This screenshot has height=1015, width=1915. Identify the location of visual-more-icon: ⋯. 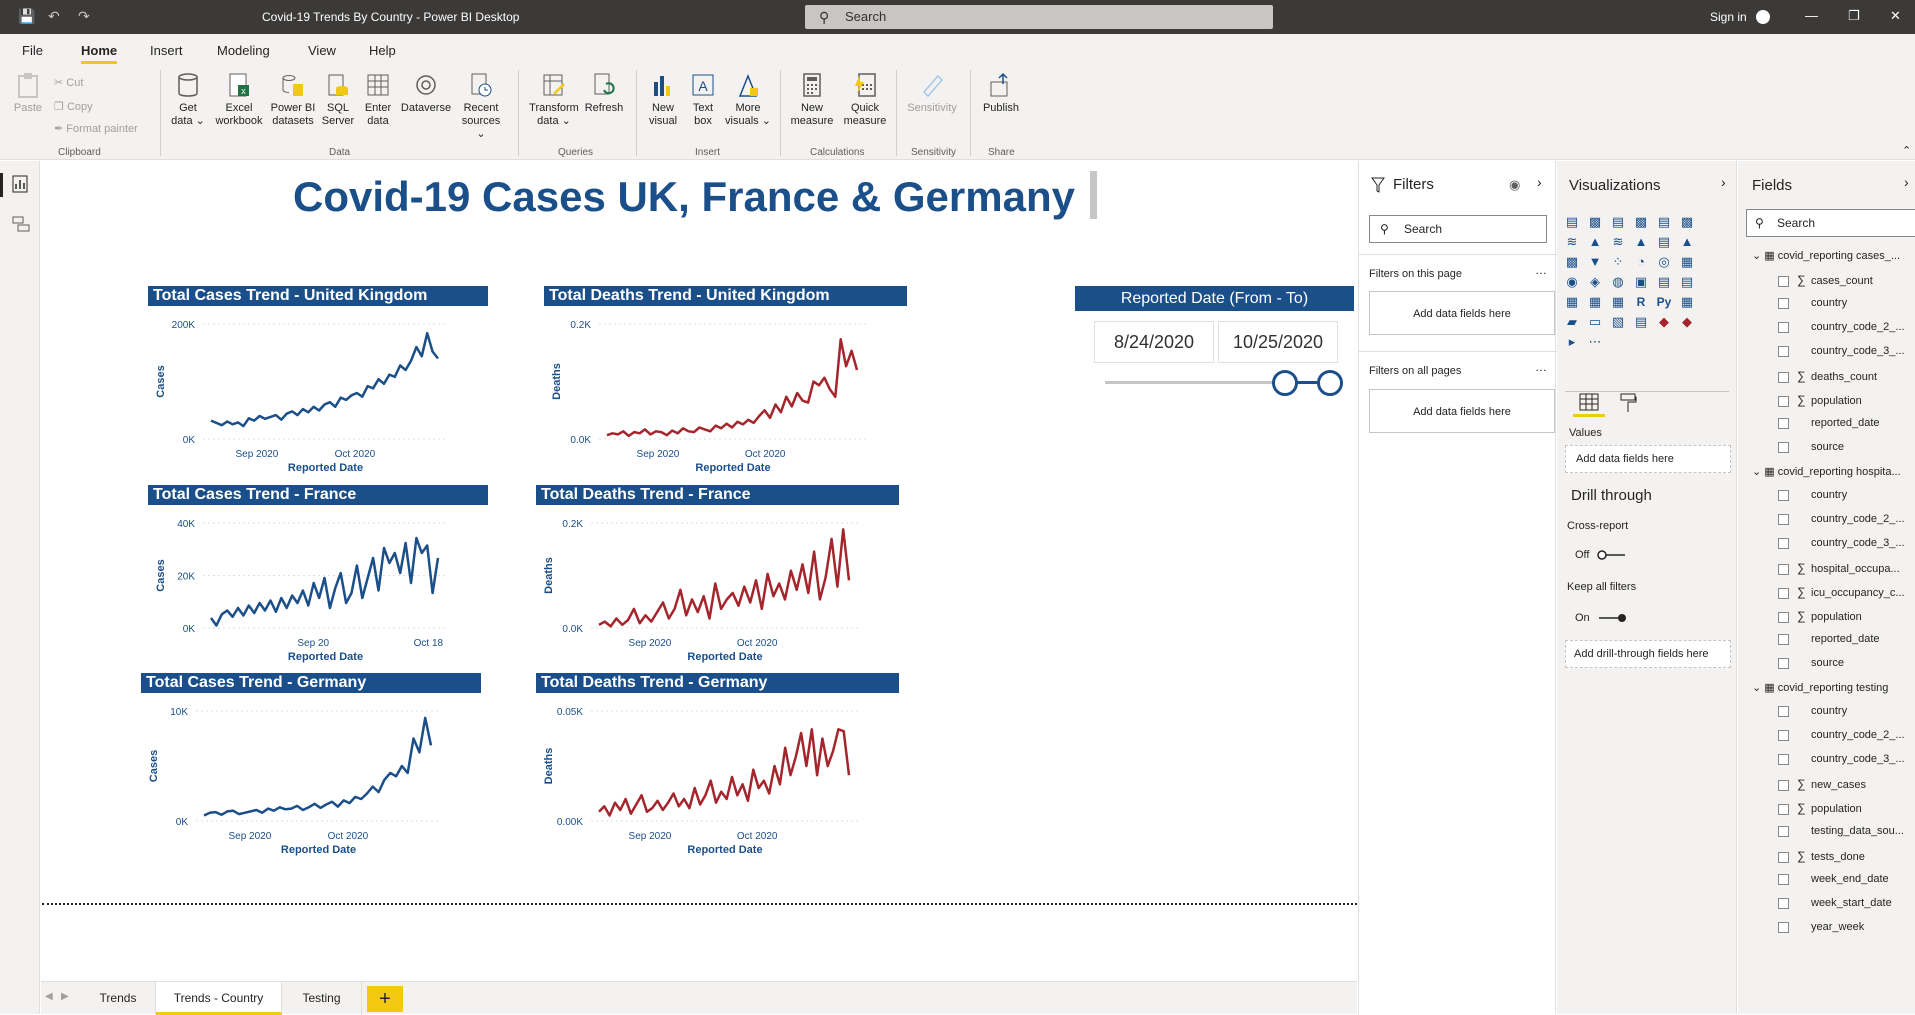
(1595, 342).